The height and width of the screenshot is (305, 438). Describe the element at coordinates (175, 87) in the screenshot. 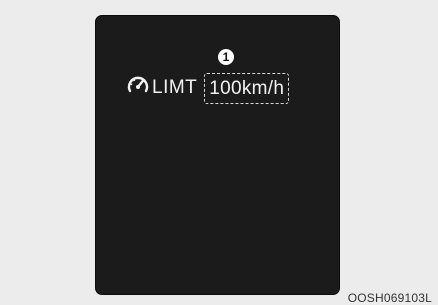

I see `limit-label: LIMT` at that location.